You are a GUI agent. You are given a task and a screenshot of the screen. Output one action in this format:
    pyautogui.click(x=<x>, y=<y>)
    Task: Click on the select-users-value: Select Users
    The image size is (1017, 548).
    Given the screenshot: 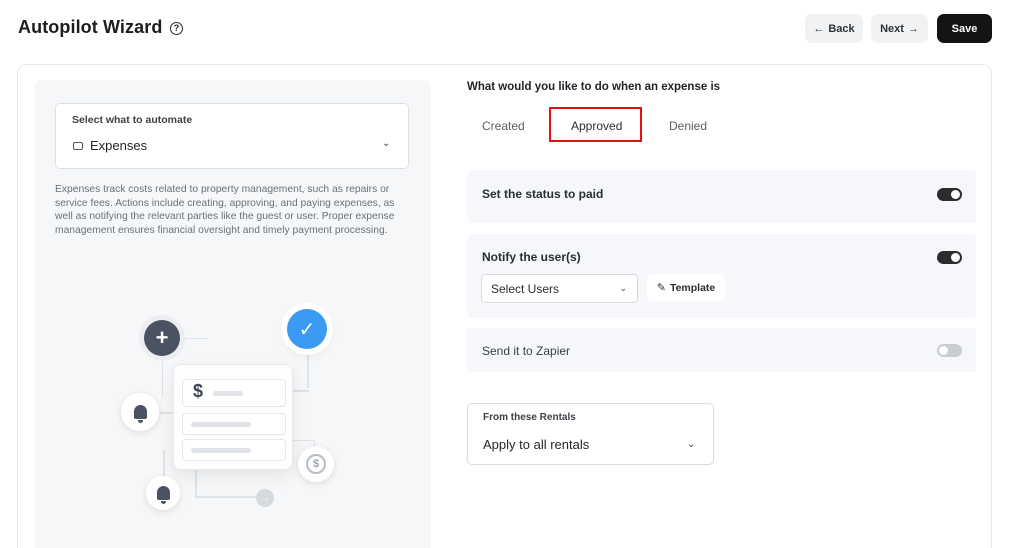 What is the action you would take?
    pyautogui.click(x=525, y=289)
    